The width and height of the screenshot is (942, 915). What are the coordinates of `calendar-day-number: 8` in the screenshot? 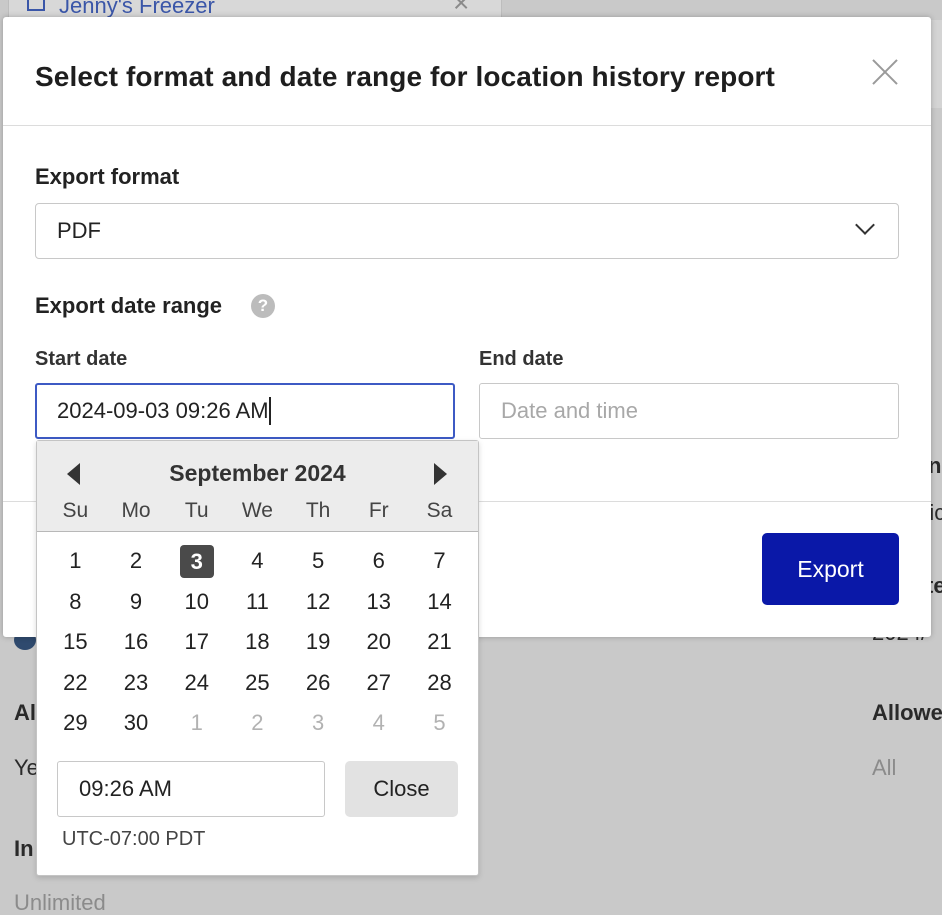 It's located at (75, 601).